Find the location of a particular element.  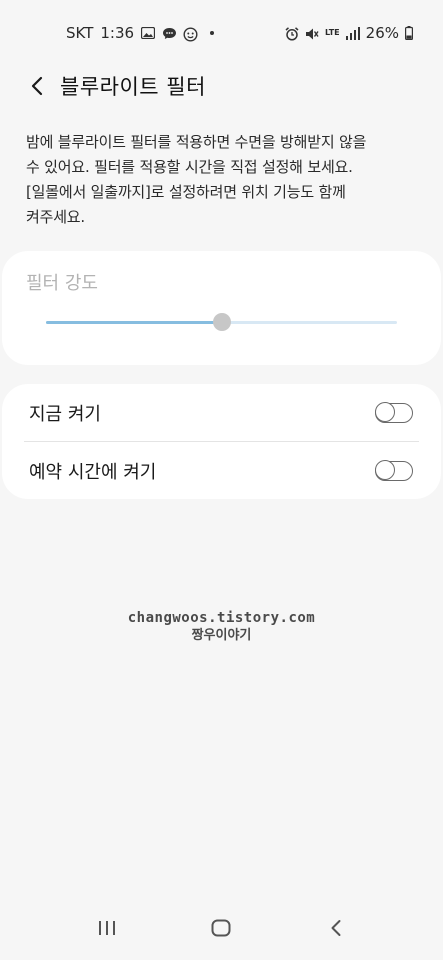

toggle-switch-now is located at coordinates (393, 412).